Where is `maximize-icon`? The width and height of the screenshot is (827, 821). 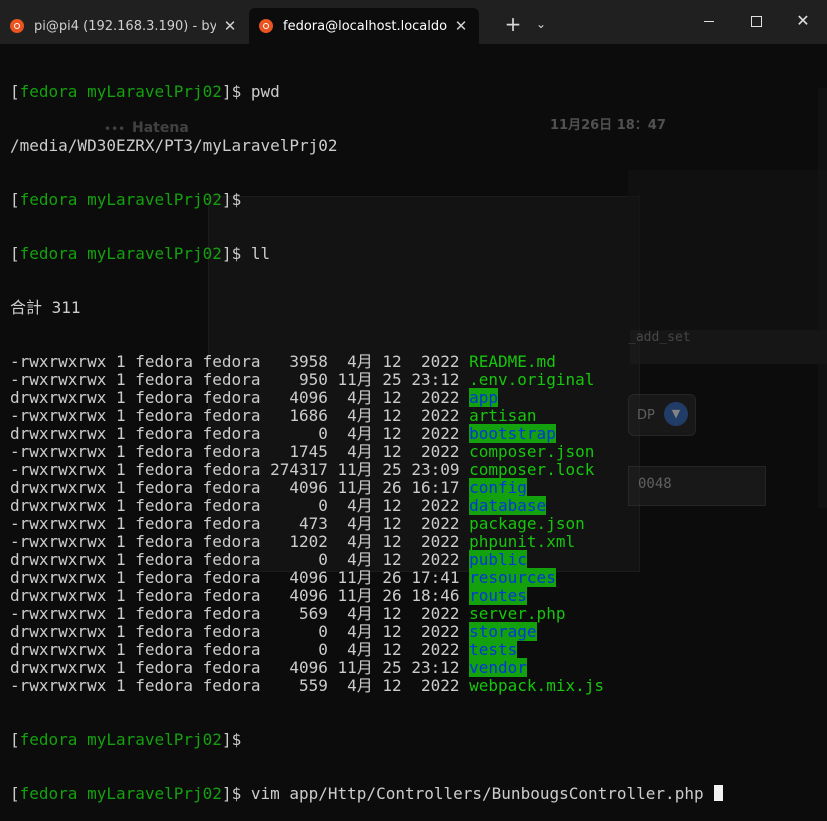
maximize-icon is located at coordinates (756, 21).